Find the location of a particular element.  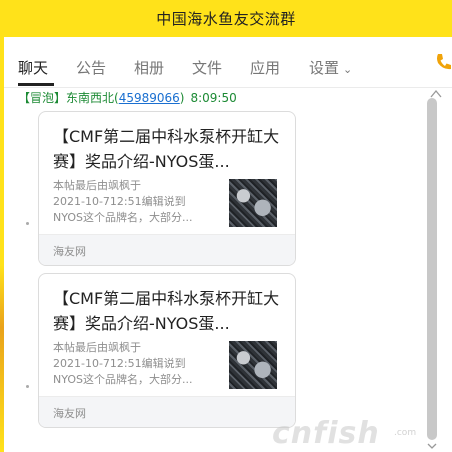

tab-chat: 聊天 is located at coordinates (33, 67).